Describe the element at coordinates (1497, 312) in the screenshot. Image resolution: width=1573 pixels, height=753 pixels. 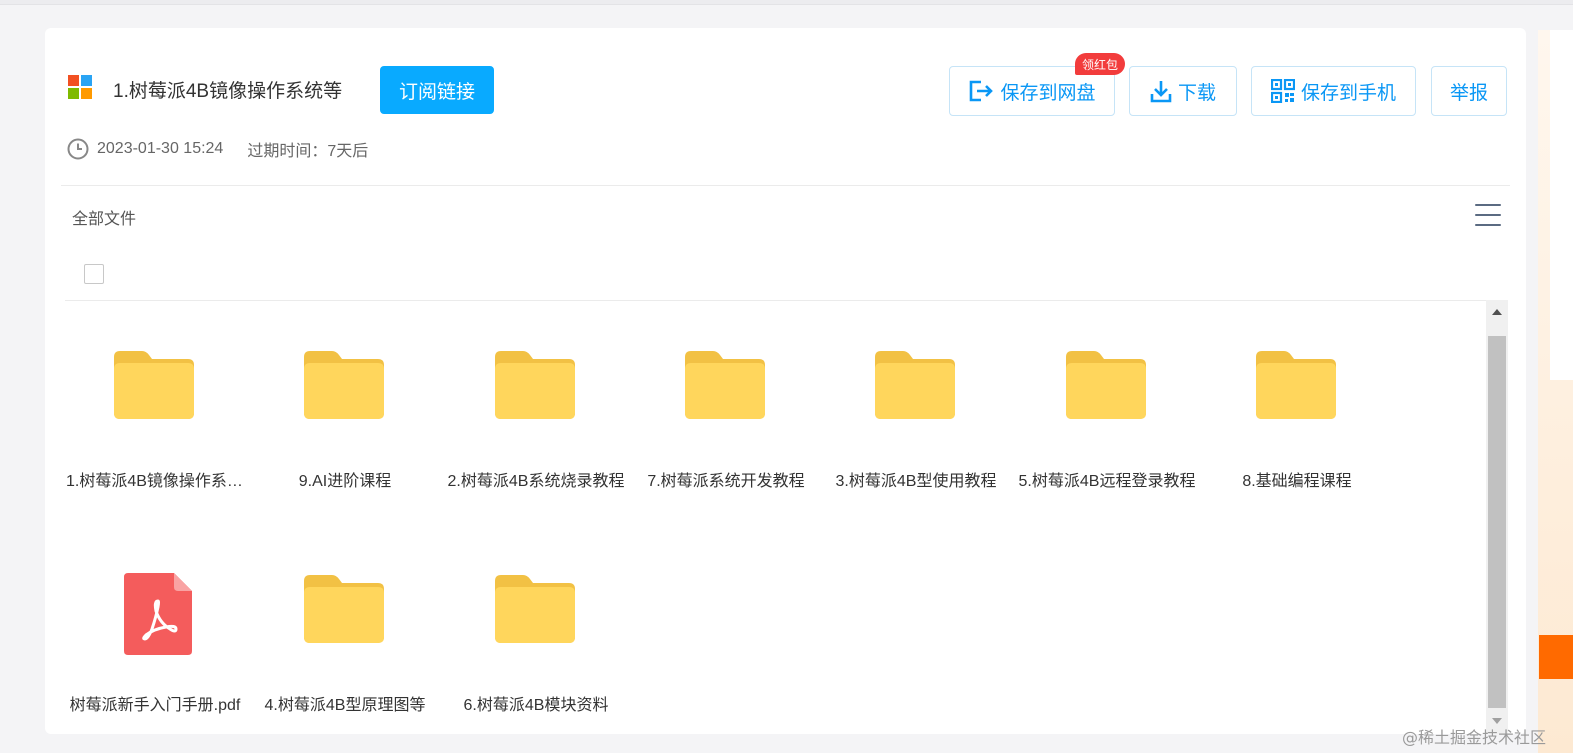
I see `scroll-up-arrow-icon` at that location.